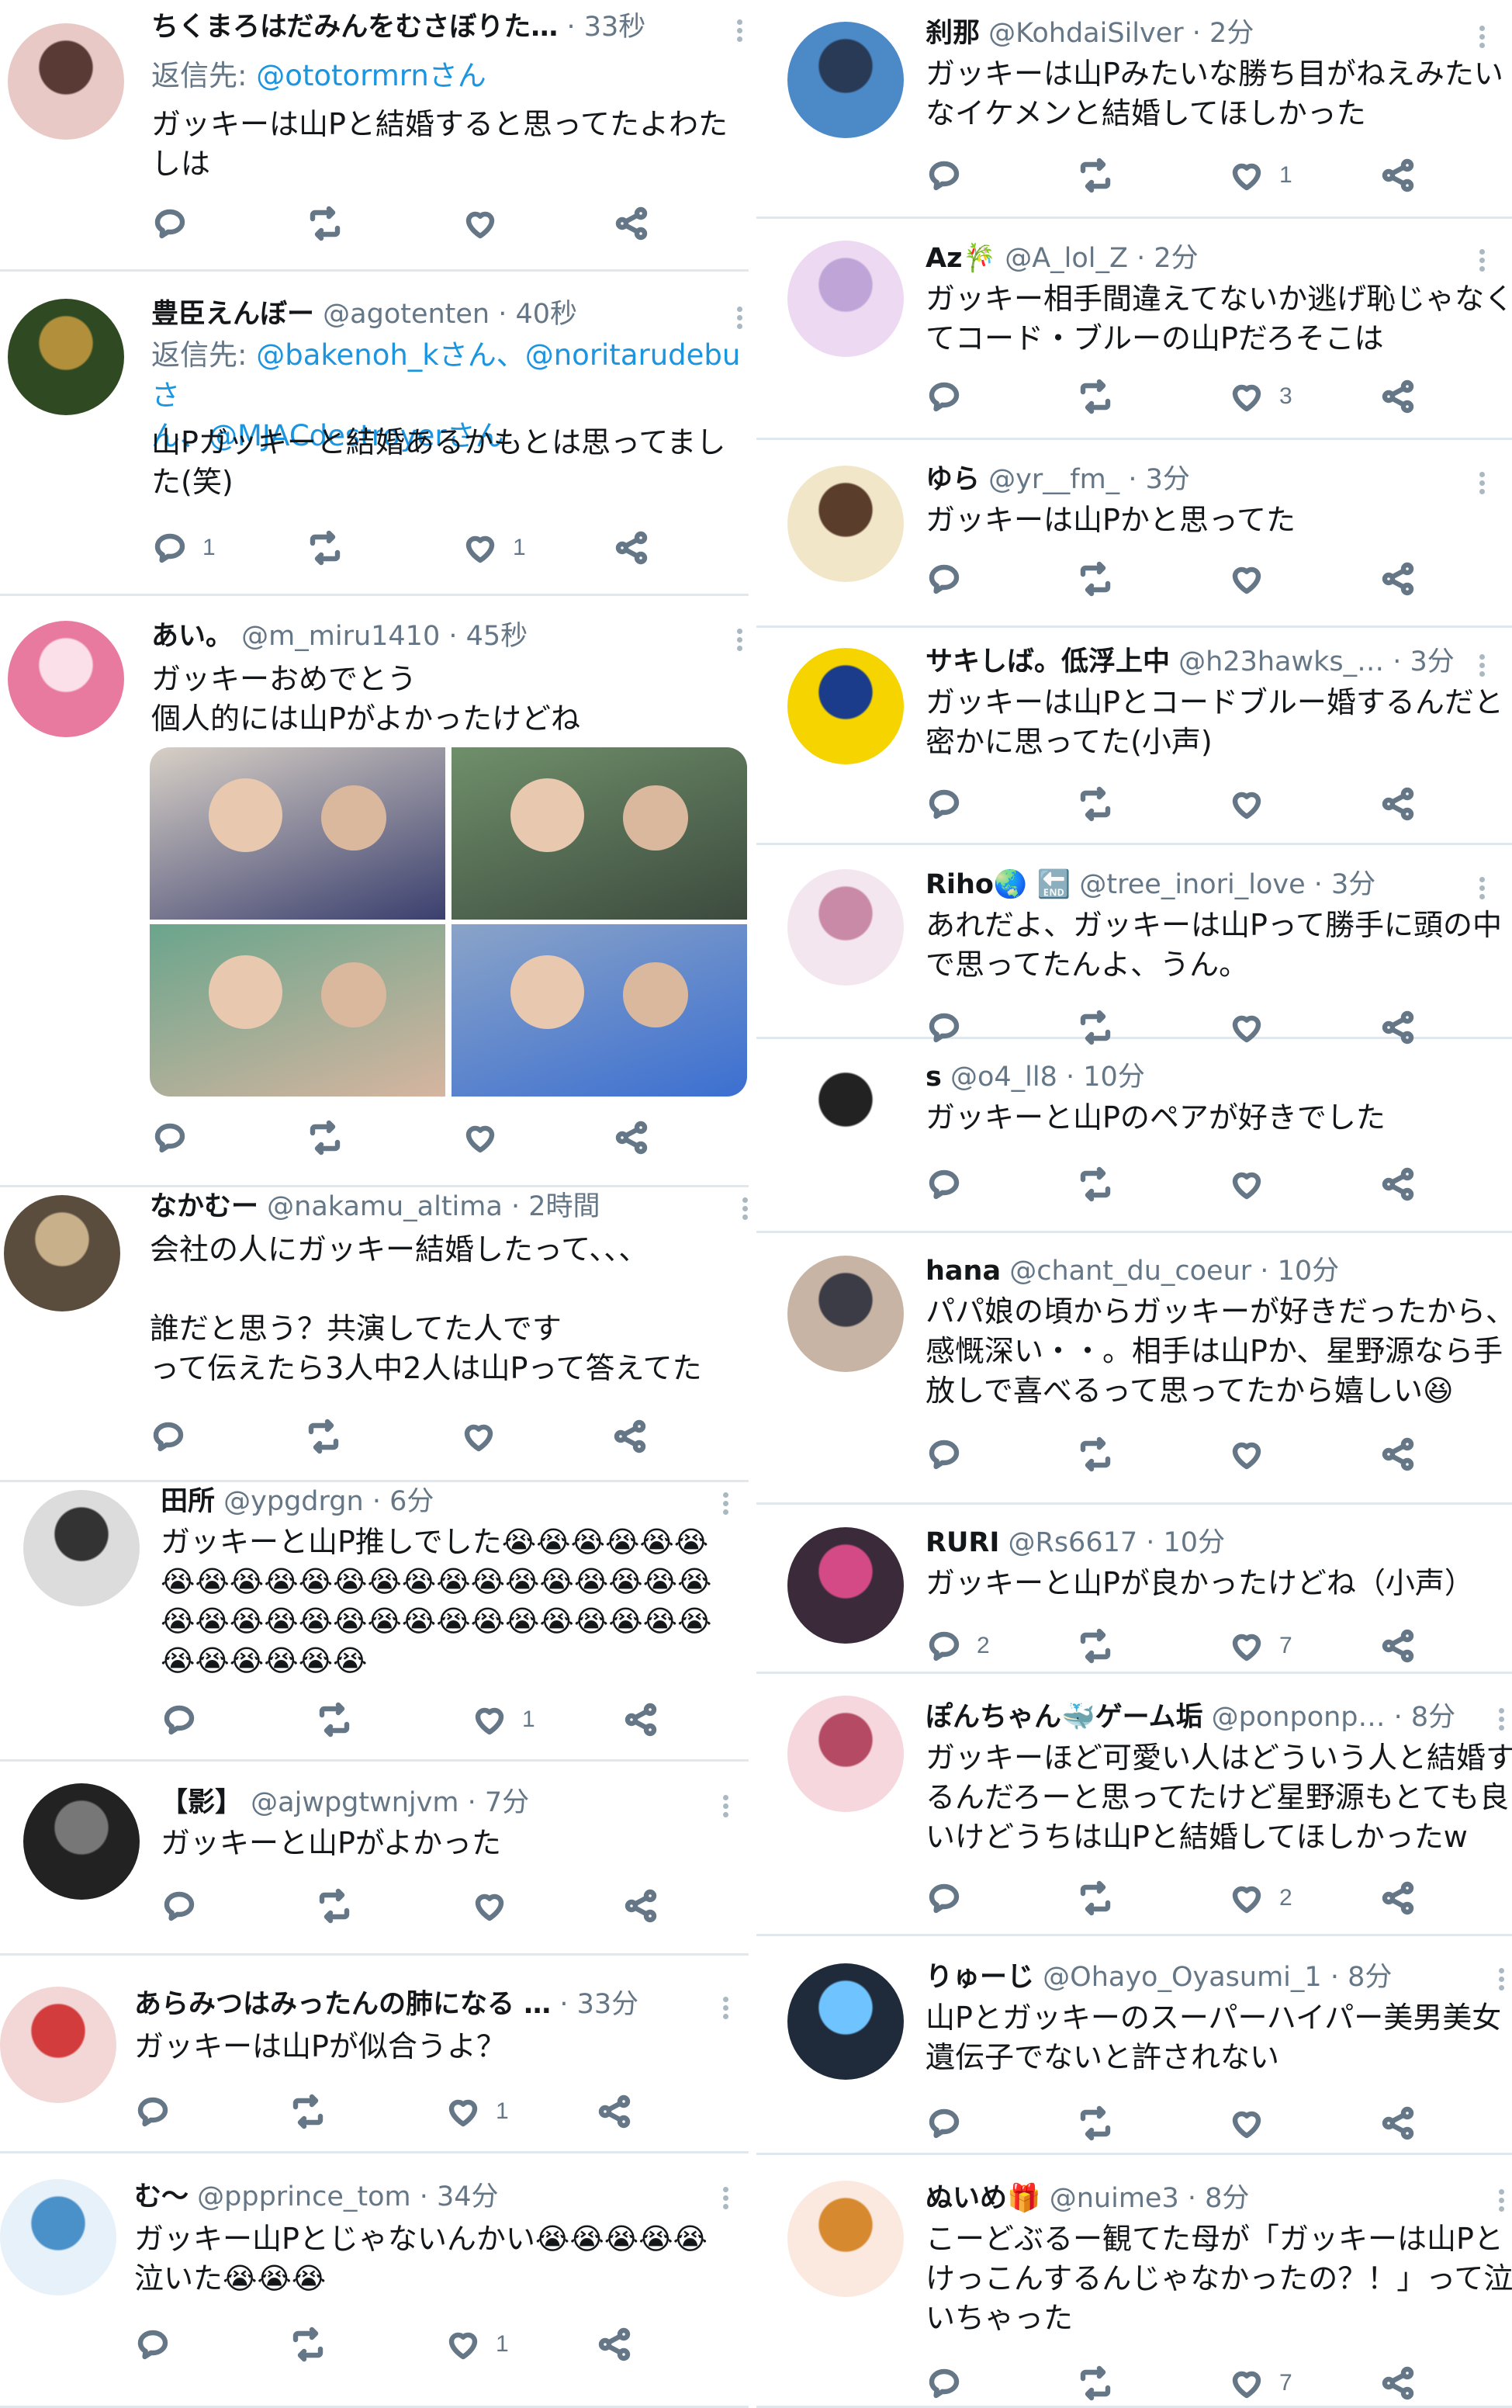 The image size is (1512, 2408). What do you see at coordinates (1064, 1718) in the screenshot?
I see `display-name: ぽんちゃん🐳ゲーム垢` at bounding box center [1064, 1718].